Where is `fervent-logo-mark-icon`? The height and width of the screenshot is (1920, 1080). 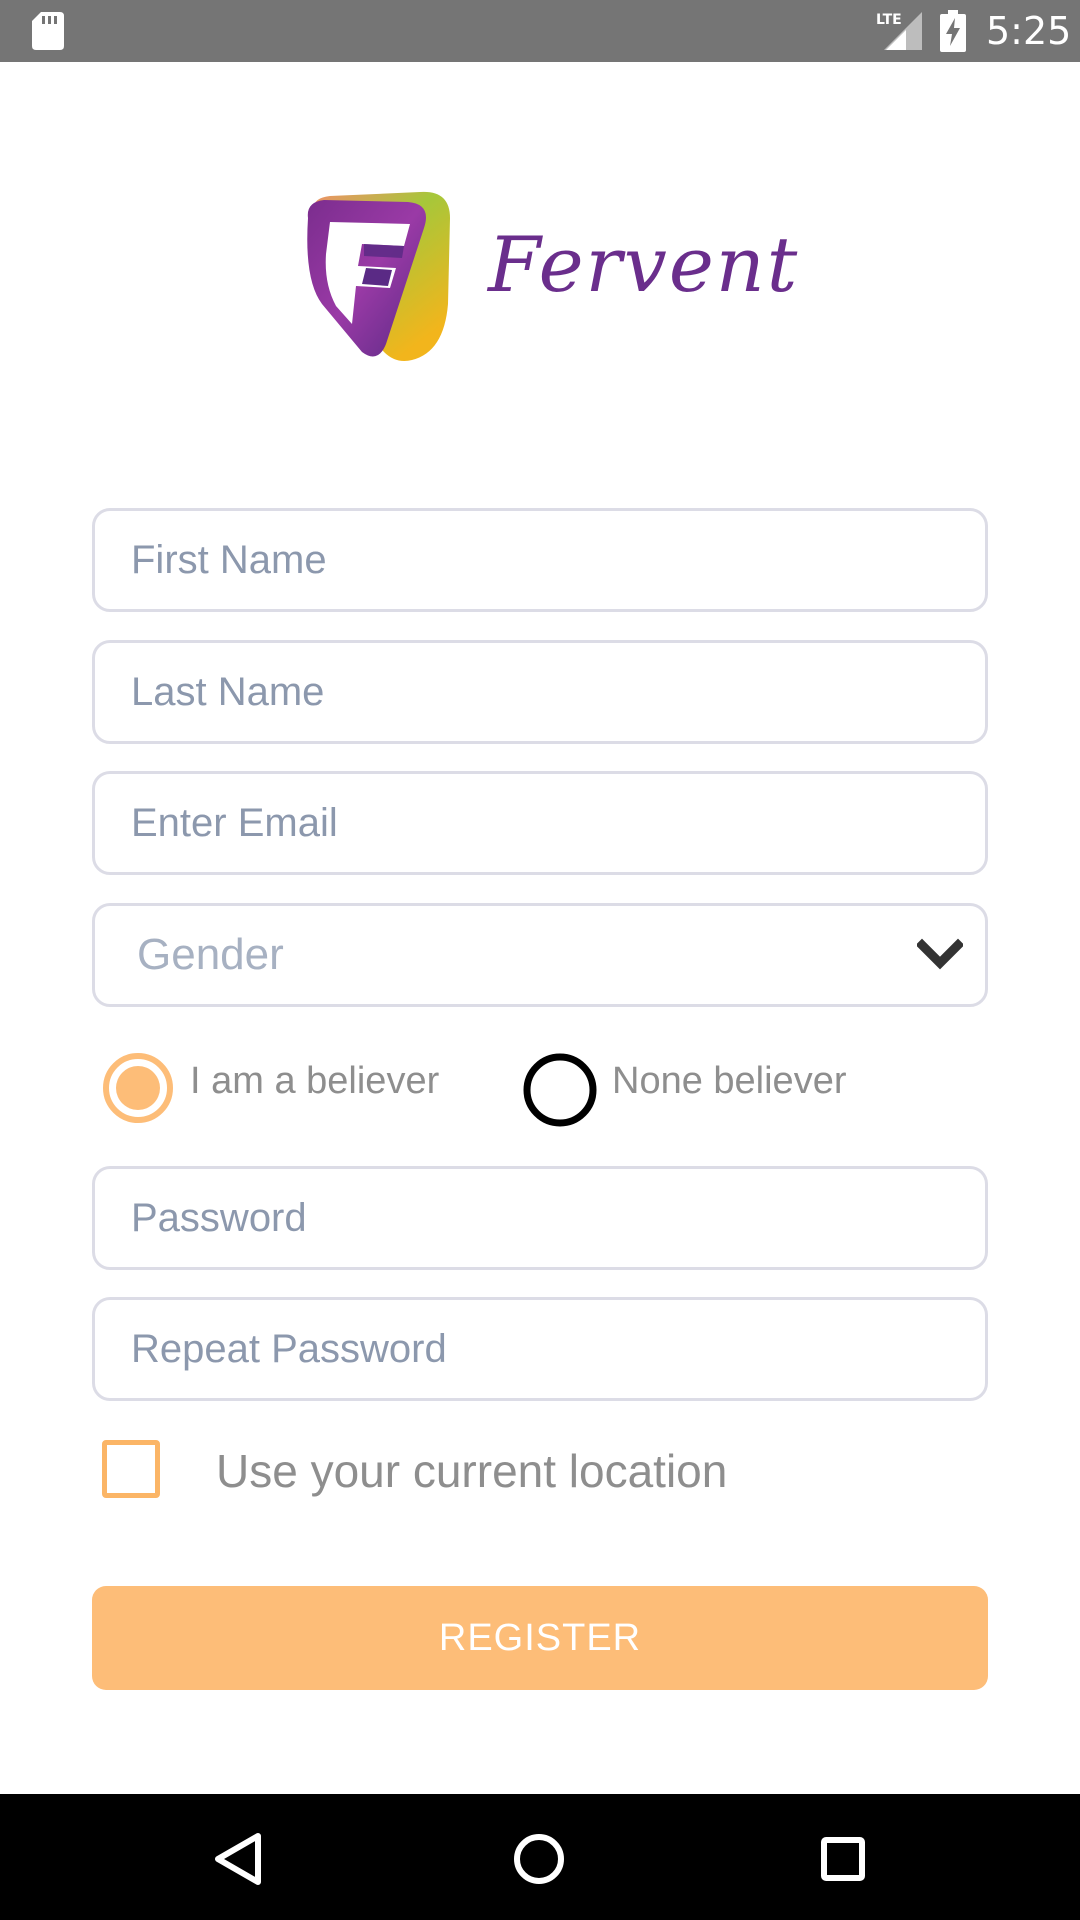 fervent-logo-mark-icon is located at coordinates (383, 276).